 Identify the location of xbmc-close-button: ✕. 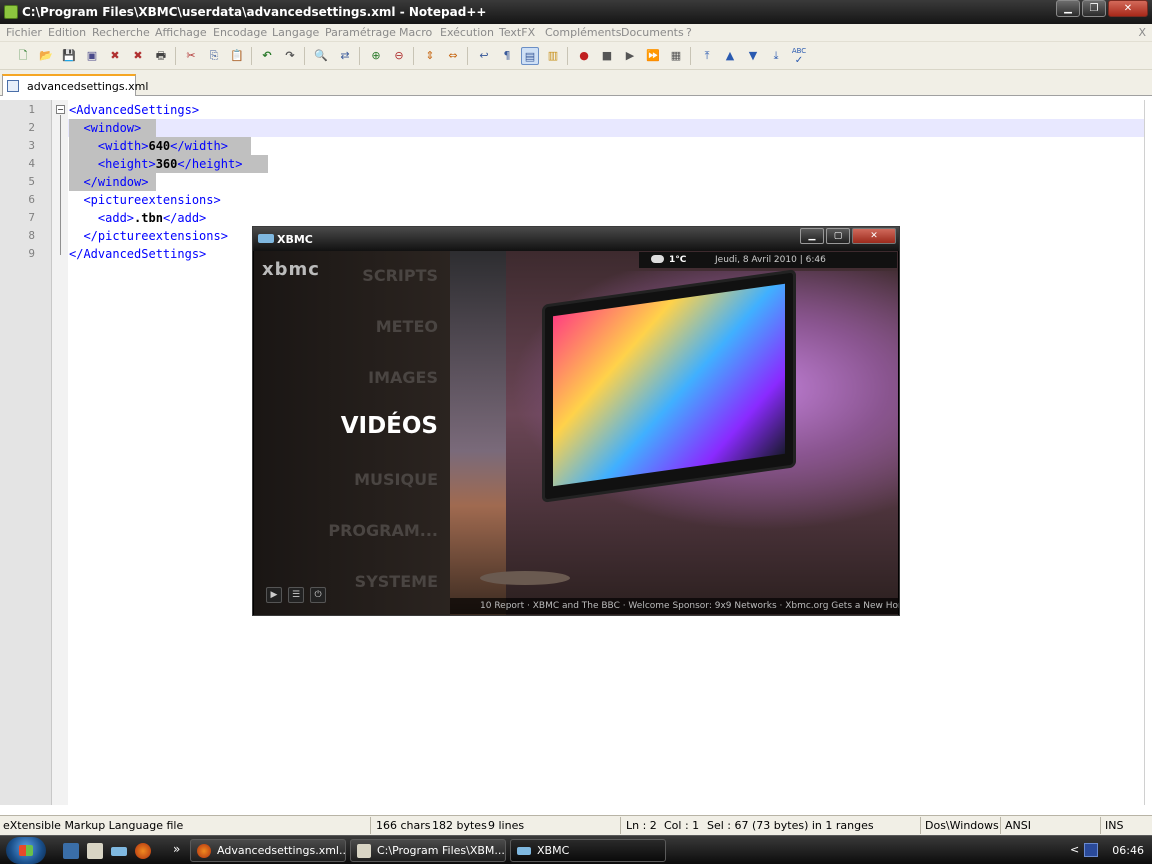
(874, 236).